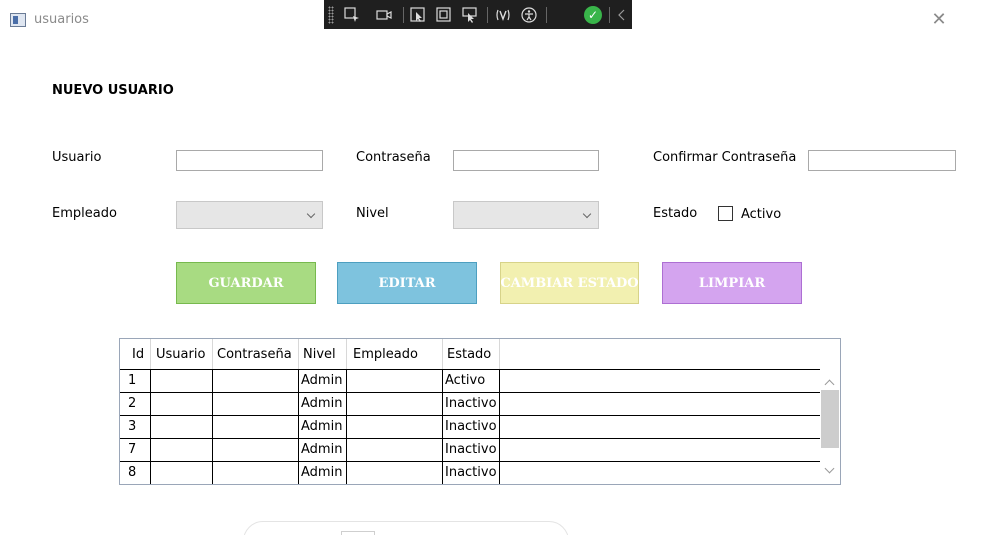 This screenshot has width=984, height=535. What do you see at coordinates (331, 15) in the screenshot?
I see `drag-grip-icon` at bounding box center [331, 15].